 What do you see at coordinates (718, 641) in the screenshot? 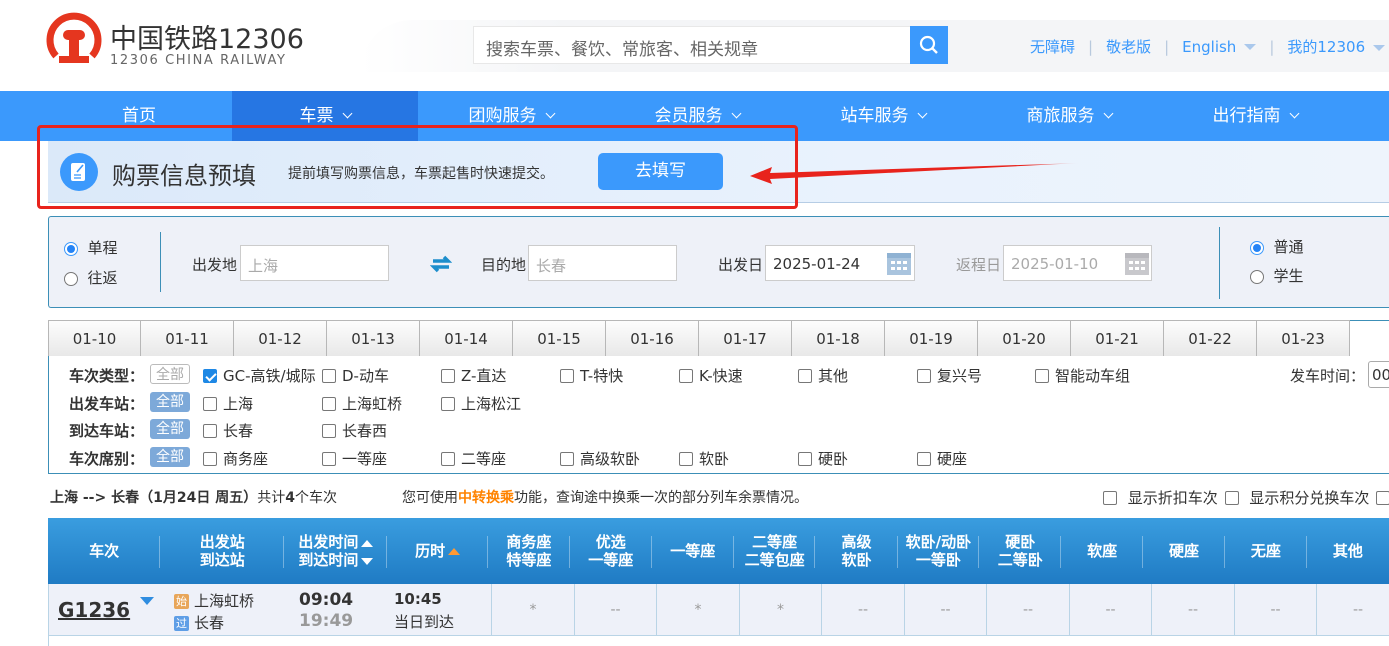
I see `table-row` at bounding box center [718, 641].